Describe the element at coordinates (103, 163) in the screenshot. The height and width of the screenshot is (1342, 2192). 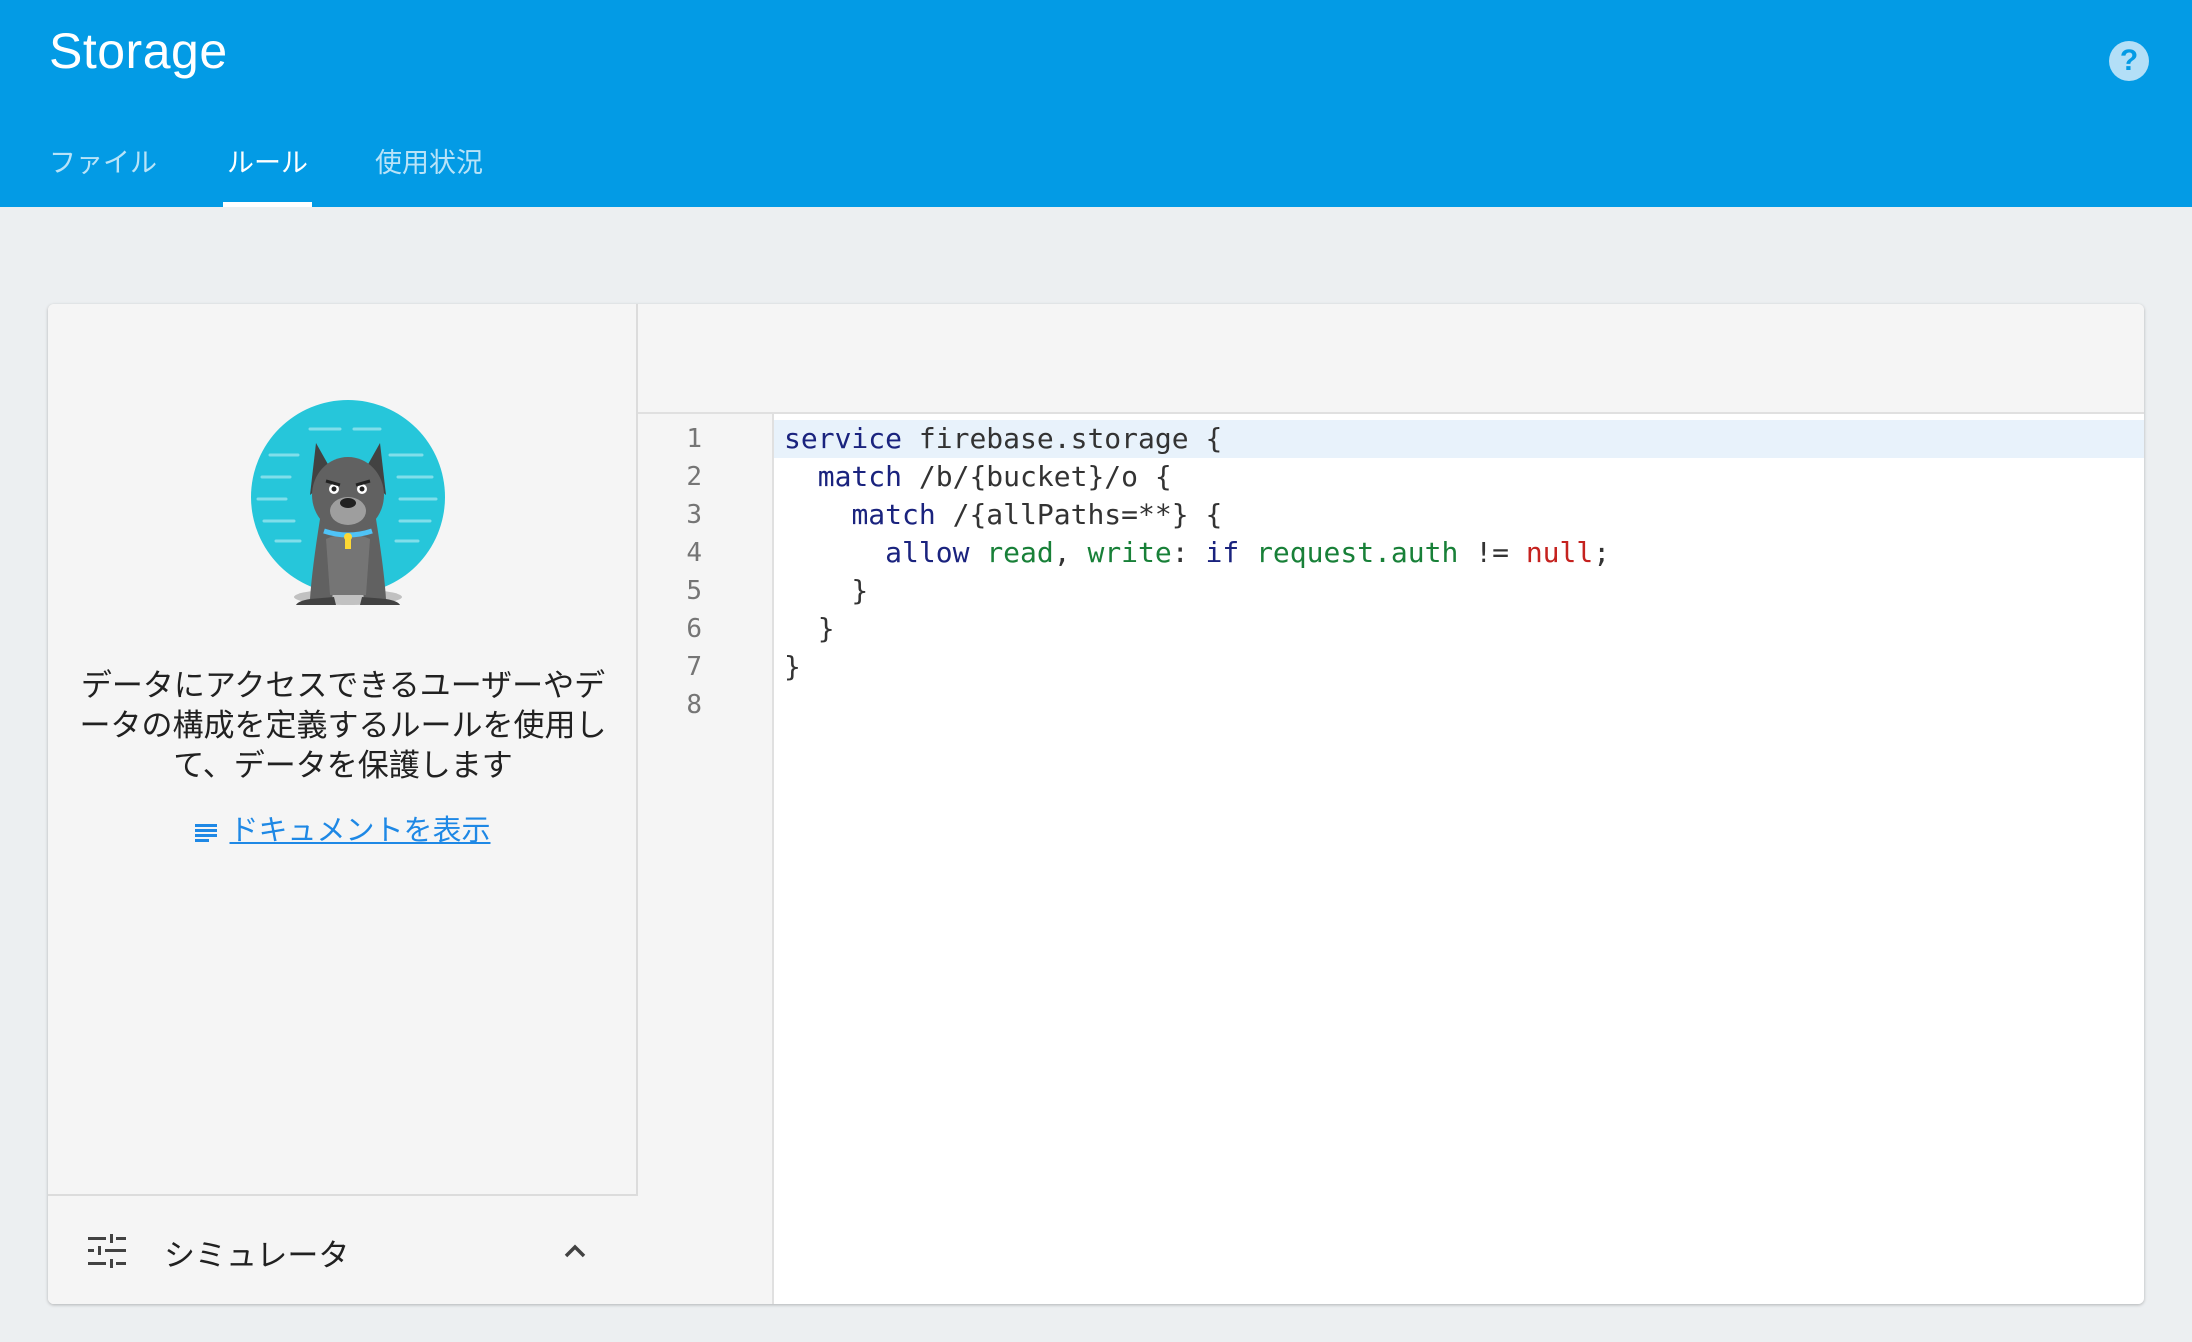
I see `tab-files-label: ファイル` at that location.